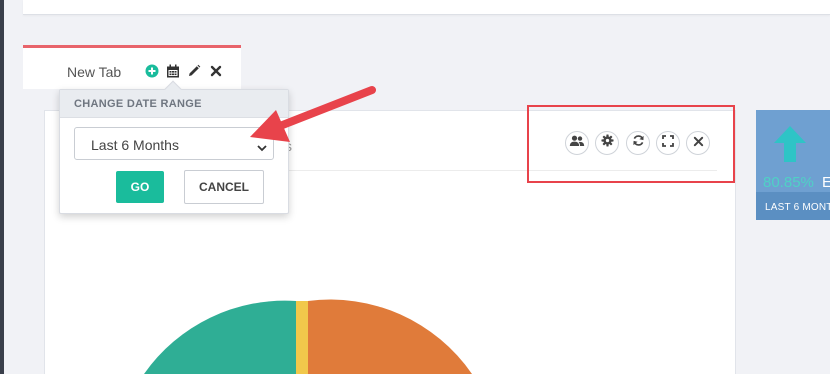  Describe the element at coordinates (797, 207) in the screenshot. I see `stat-subtitle: LAST 6 MONT` at that location.